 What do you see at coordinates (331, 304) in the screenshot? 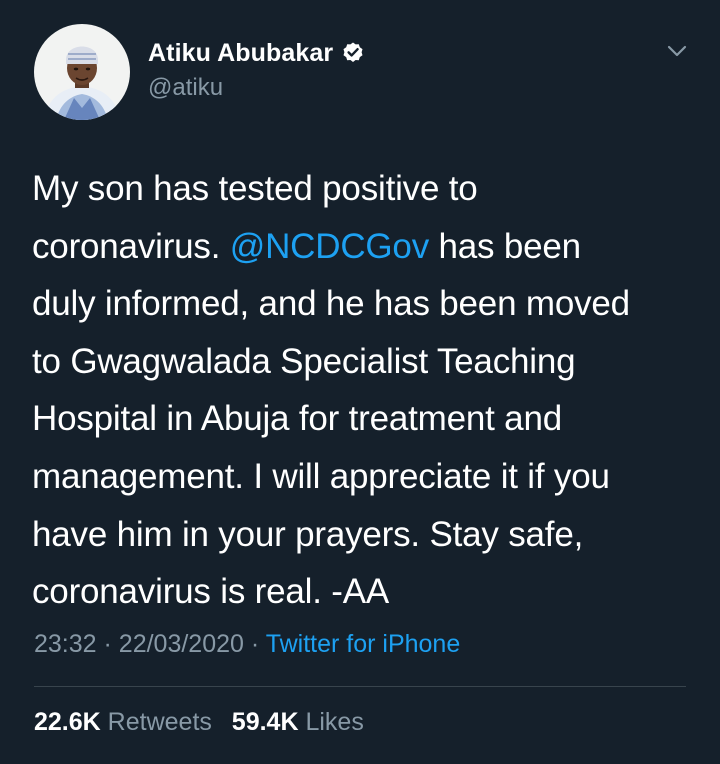
I see `tweet-text-segment: duly informed, and he has been moved` at bounding box center [331, 304].